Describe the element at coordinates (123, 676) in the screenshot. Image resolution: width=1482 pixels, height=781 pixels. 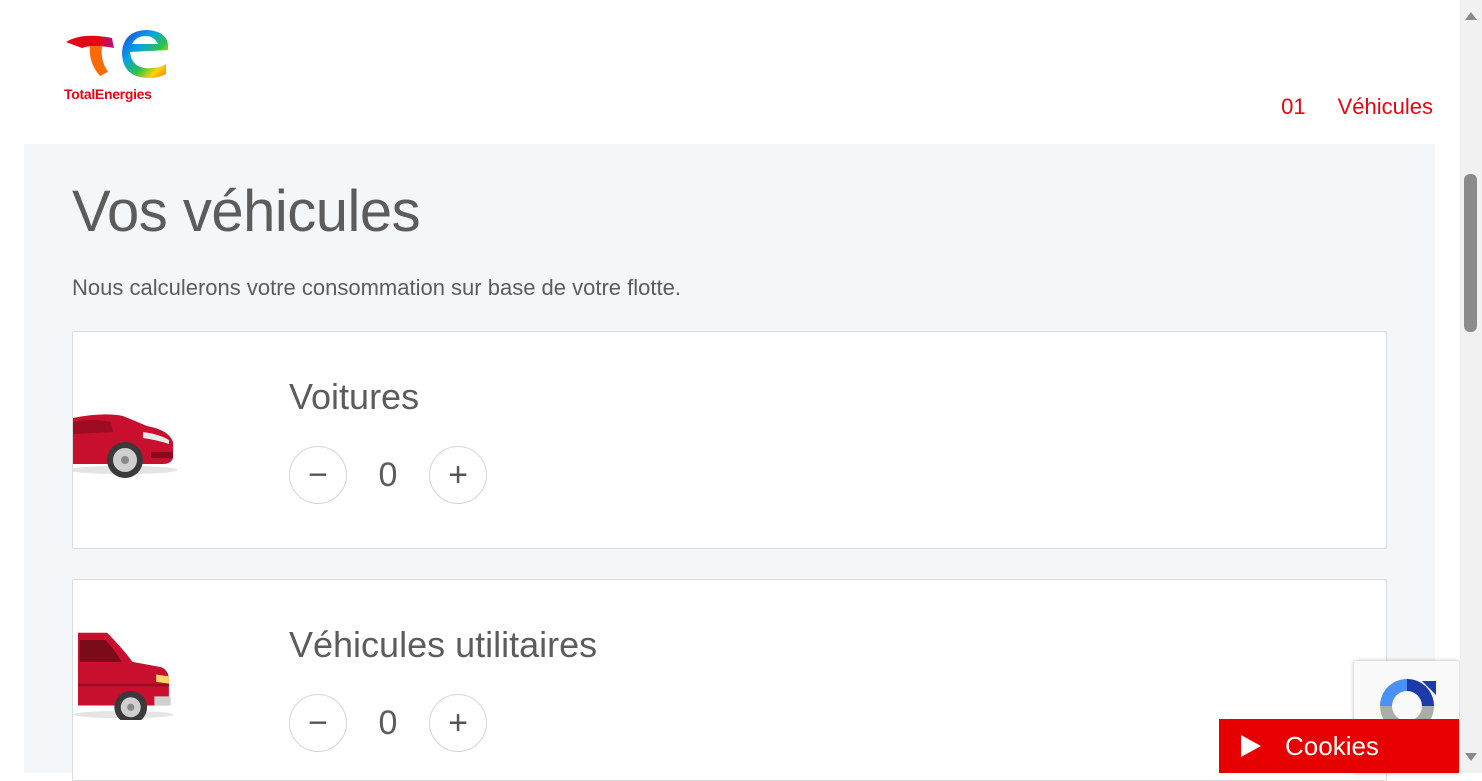
I see `van-icon` at that location.